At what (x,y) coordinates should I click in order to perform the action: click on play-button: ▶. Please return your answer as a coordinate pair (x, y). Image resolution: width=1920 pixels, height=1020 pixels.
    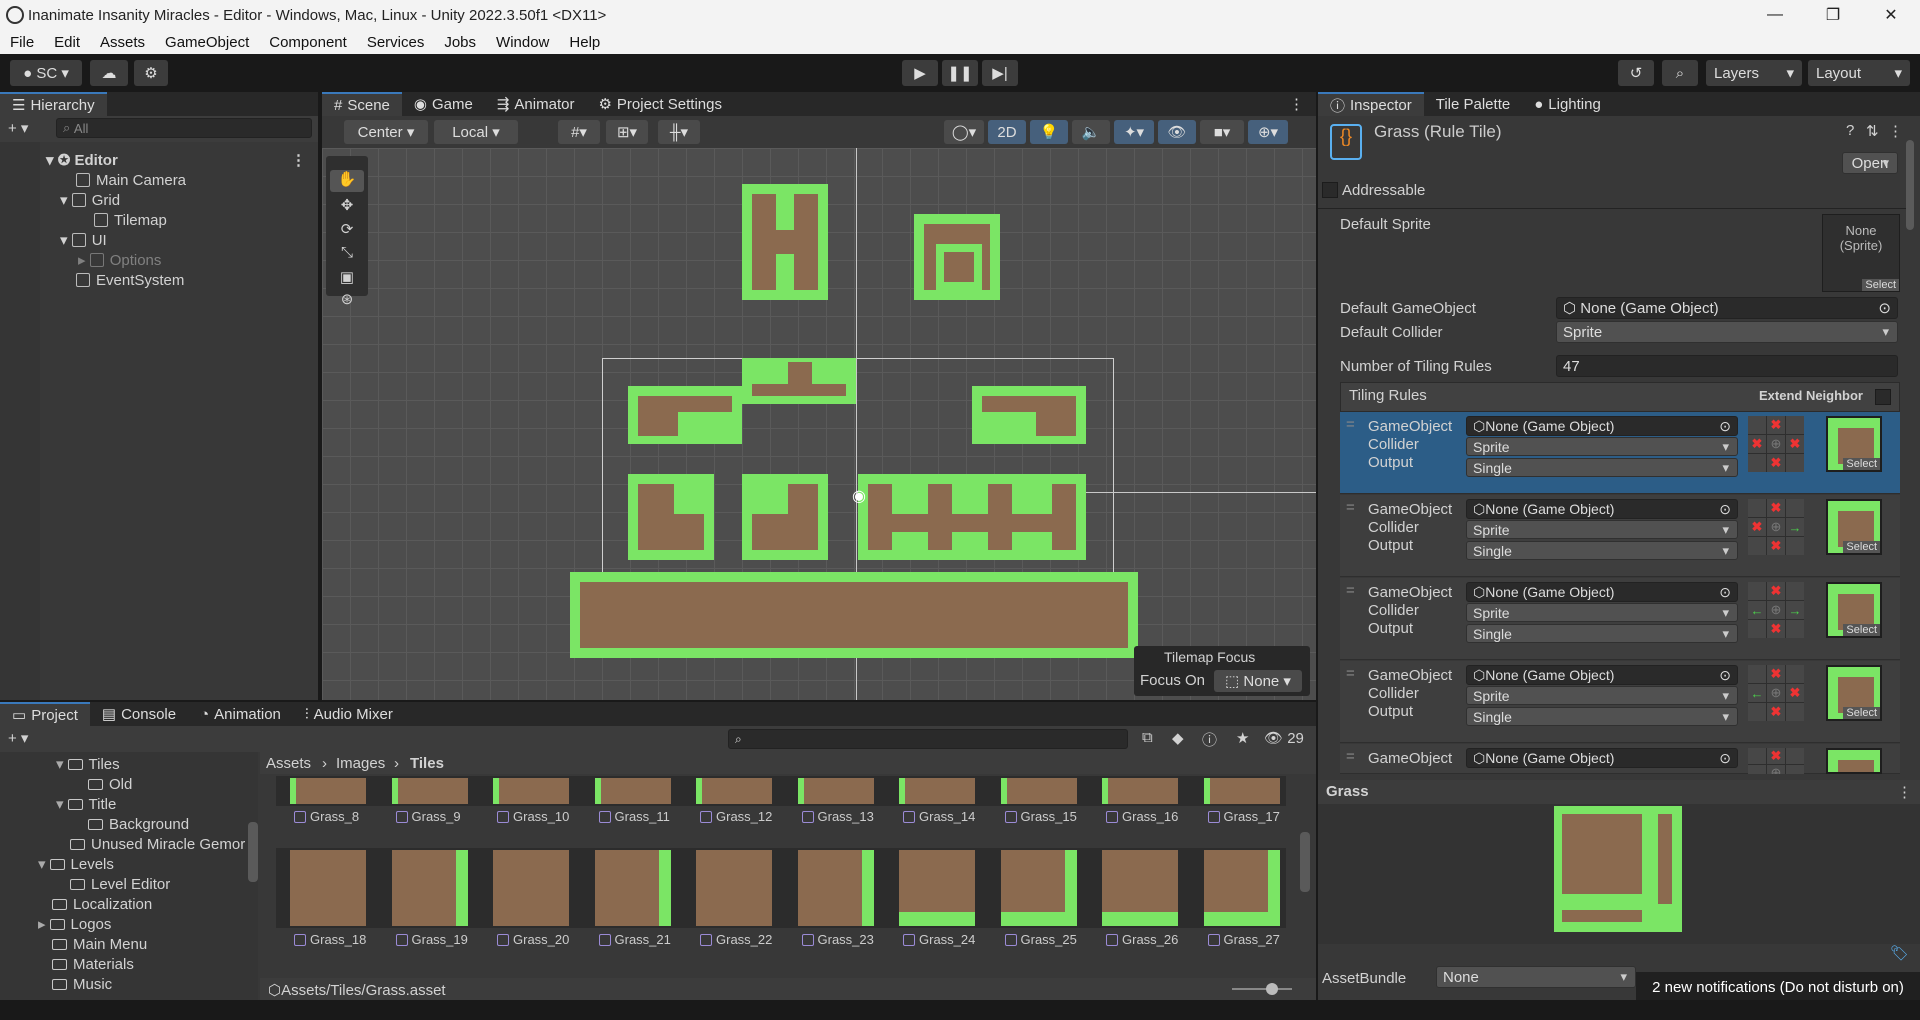
    Looking at the image, I should click on (920, 73).